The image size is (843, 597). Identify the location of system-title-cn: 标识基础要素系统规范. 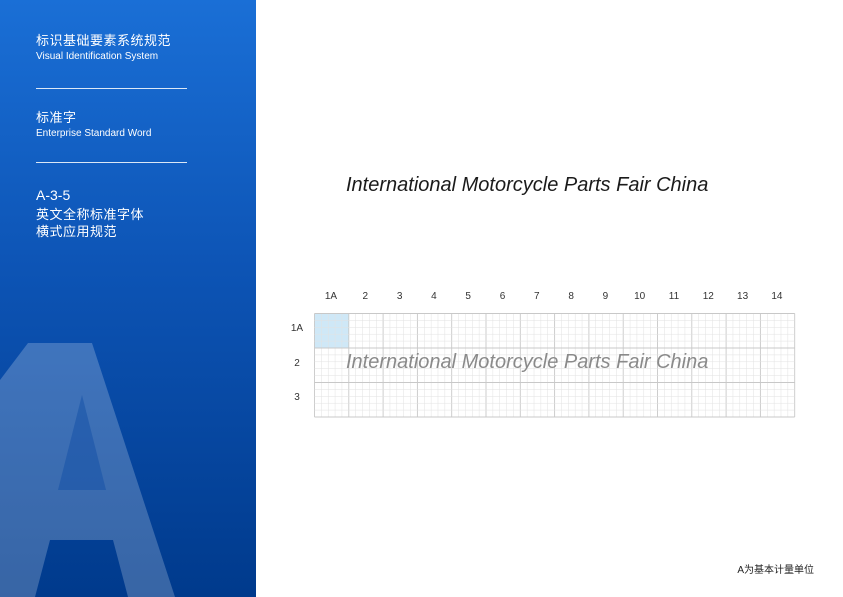
(104, 40).